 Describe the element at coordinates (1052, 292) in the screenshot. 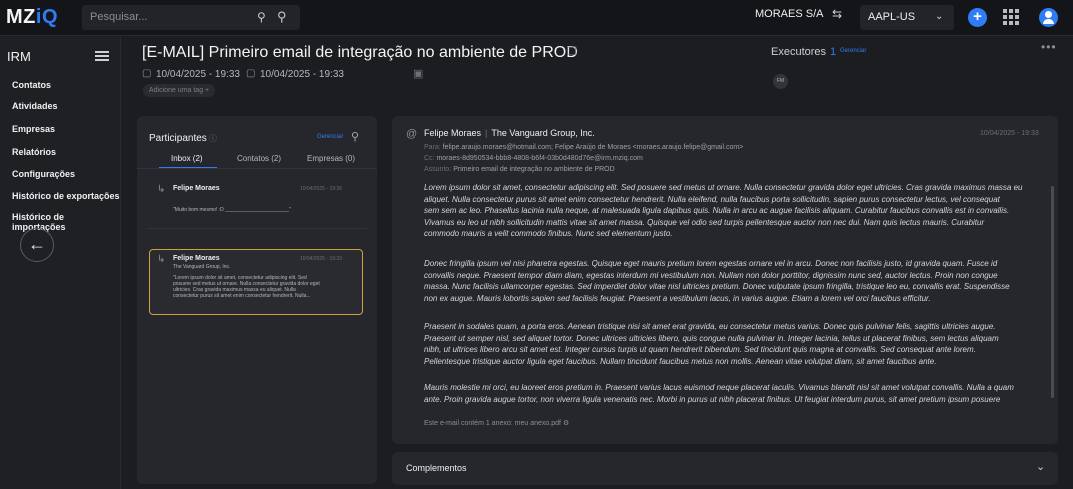

I see `scrollbar` at that location.